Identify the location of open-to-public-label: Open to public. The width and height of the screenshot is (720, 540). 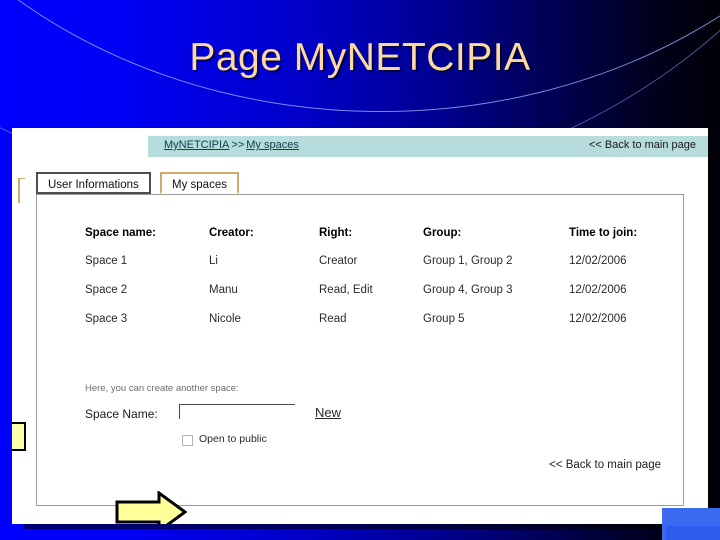
(233, 439).